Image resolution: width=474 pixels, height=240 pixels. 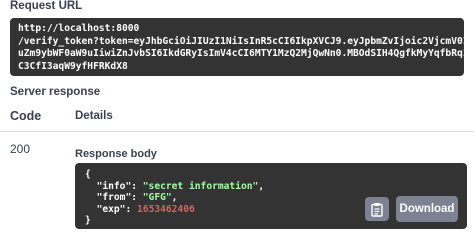 What do you see at coordinates (94, 116) in the screenshot?
I see `details-column-header: Details` at bounding box center [94, 116].